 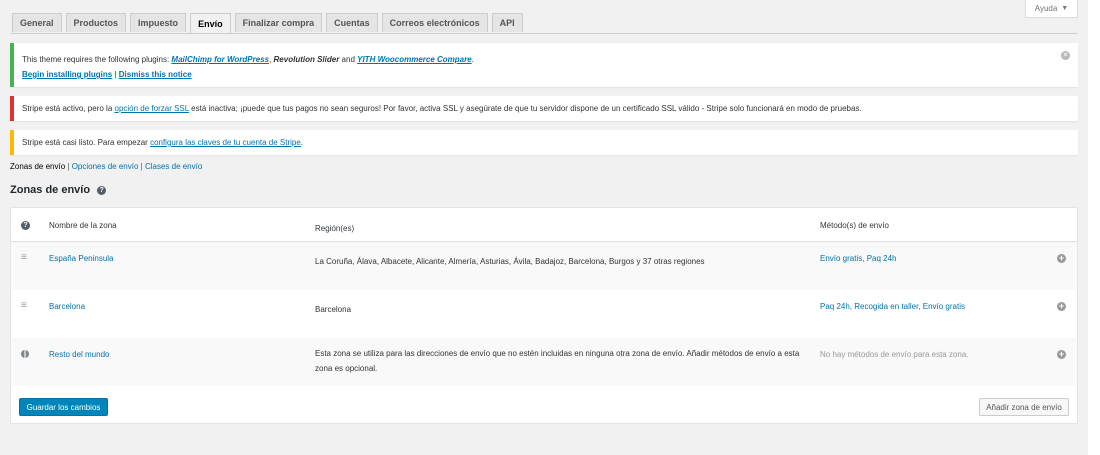 I want to click on tab-impuesto: Impuesto, so click(x=158, y=22).